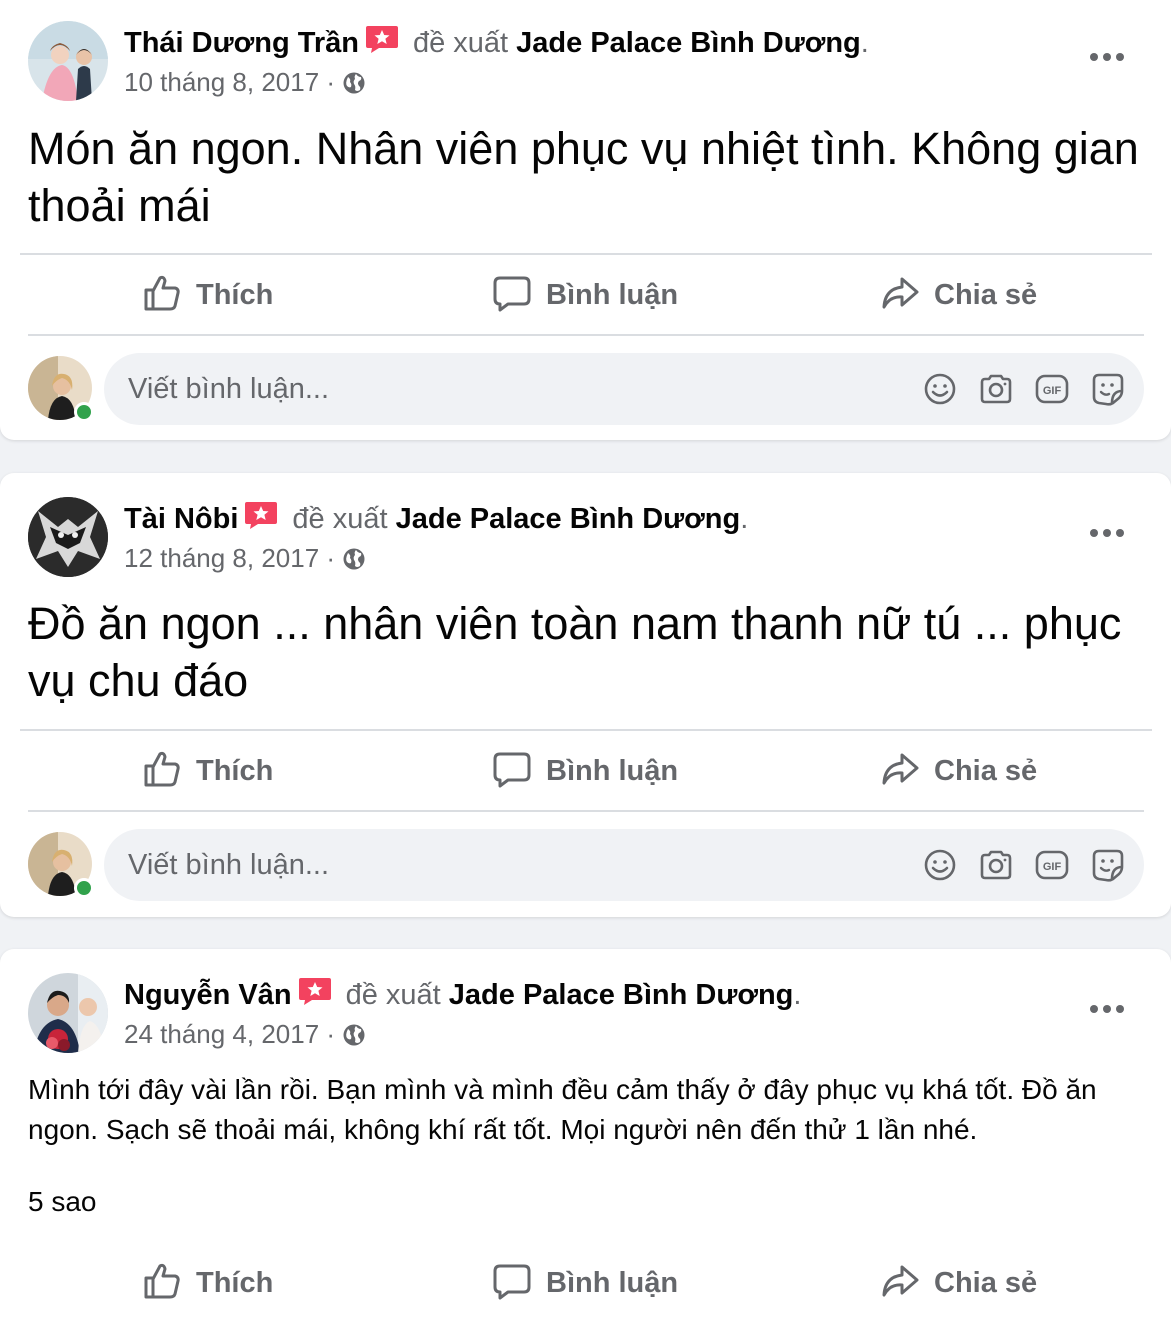  What do you see at coordinates (221, 1034) in the screenshot?
I see `post-date: 24 tháng 4, 2017` at bounding box center [221, 1034].